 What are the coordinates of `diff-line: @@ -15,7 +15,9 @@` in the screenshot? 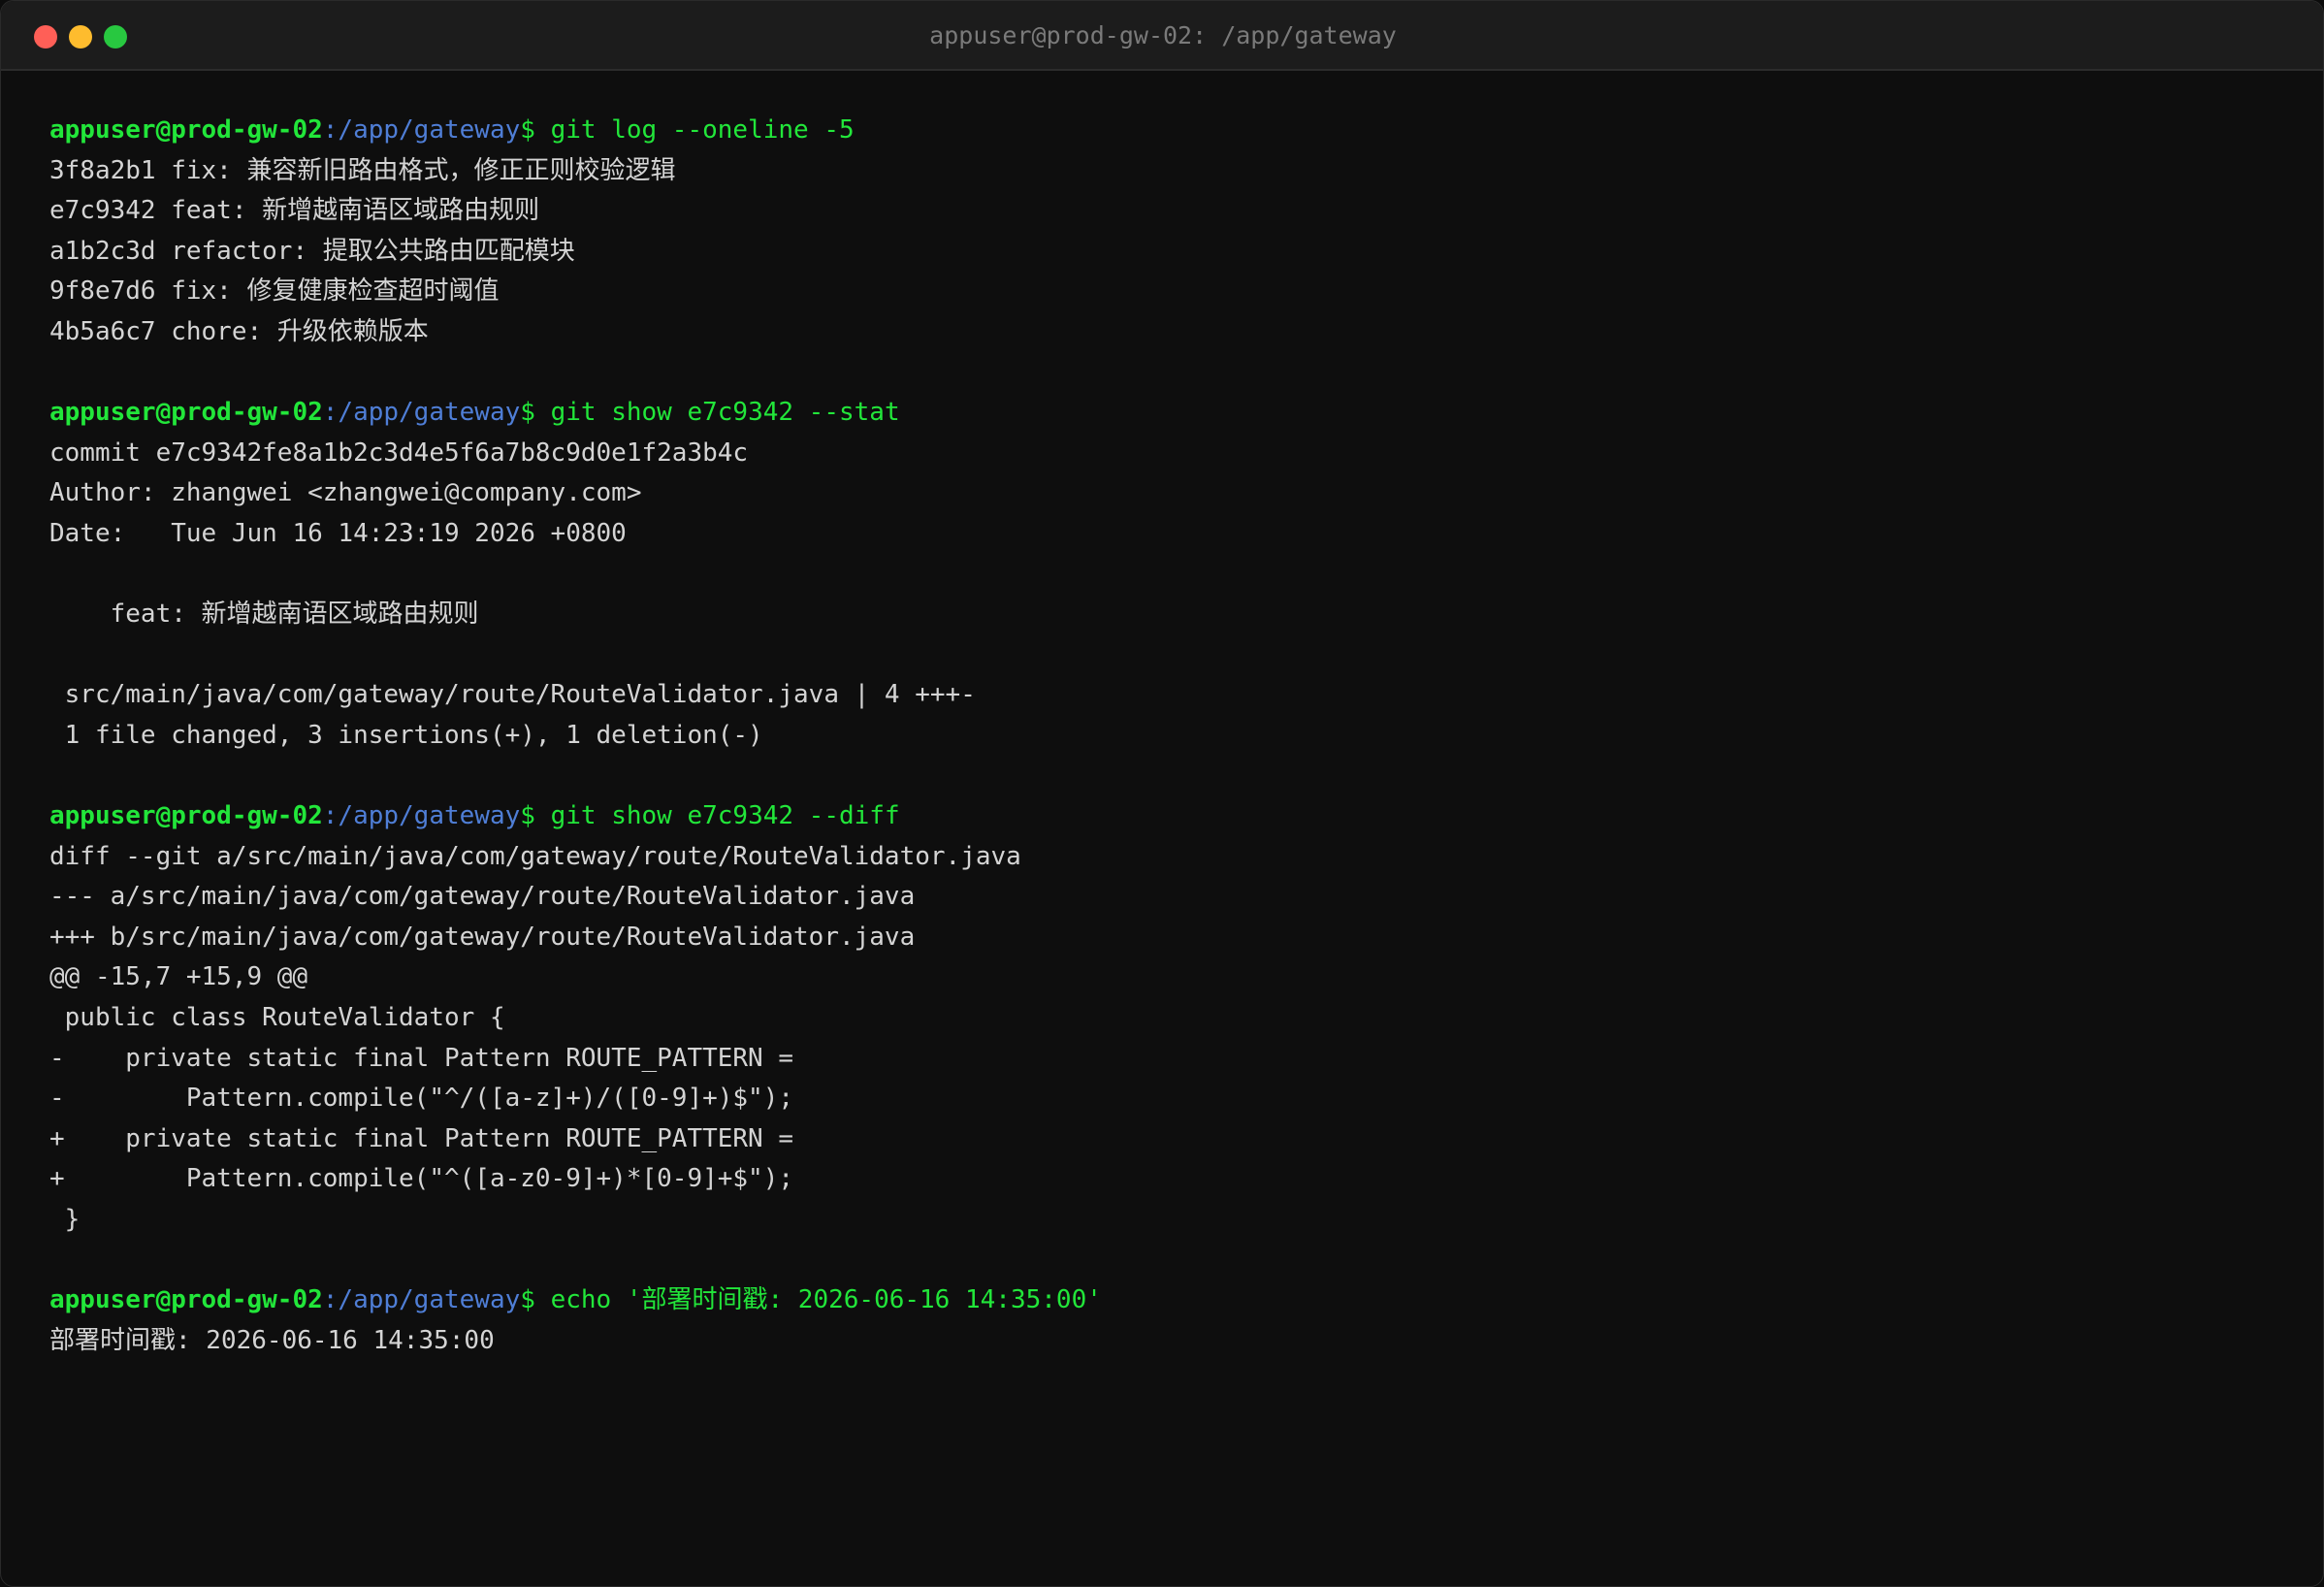 It's located at (178, 977).